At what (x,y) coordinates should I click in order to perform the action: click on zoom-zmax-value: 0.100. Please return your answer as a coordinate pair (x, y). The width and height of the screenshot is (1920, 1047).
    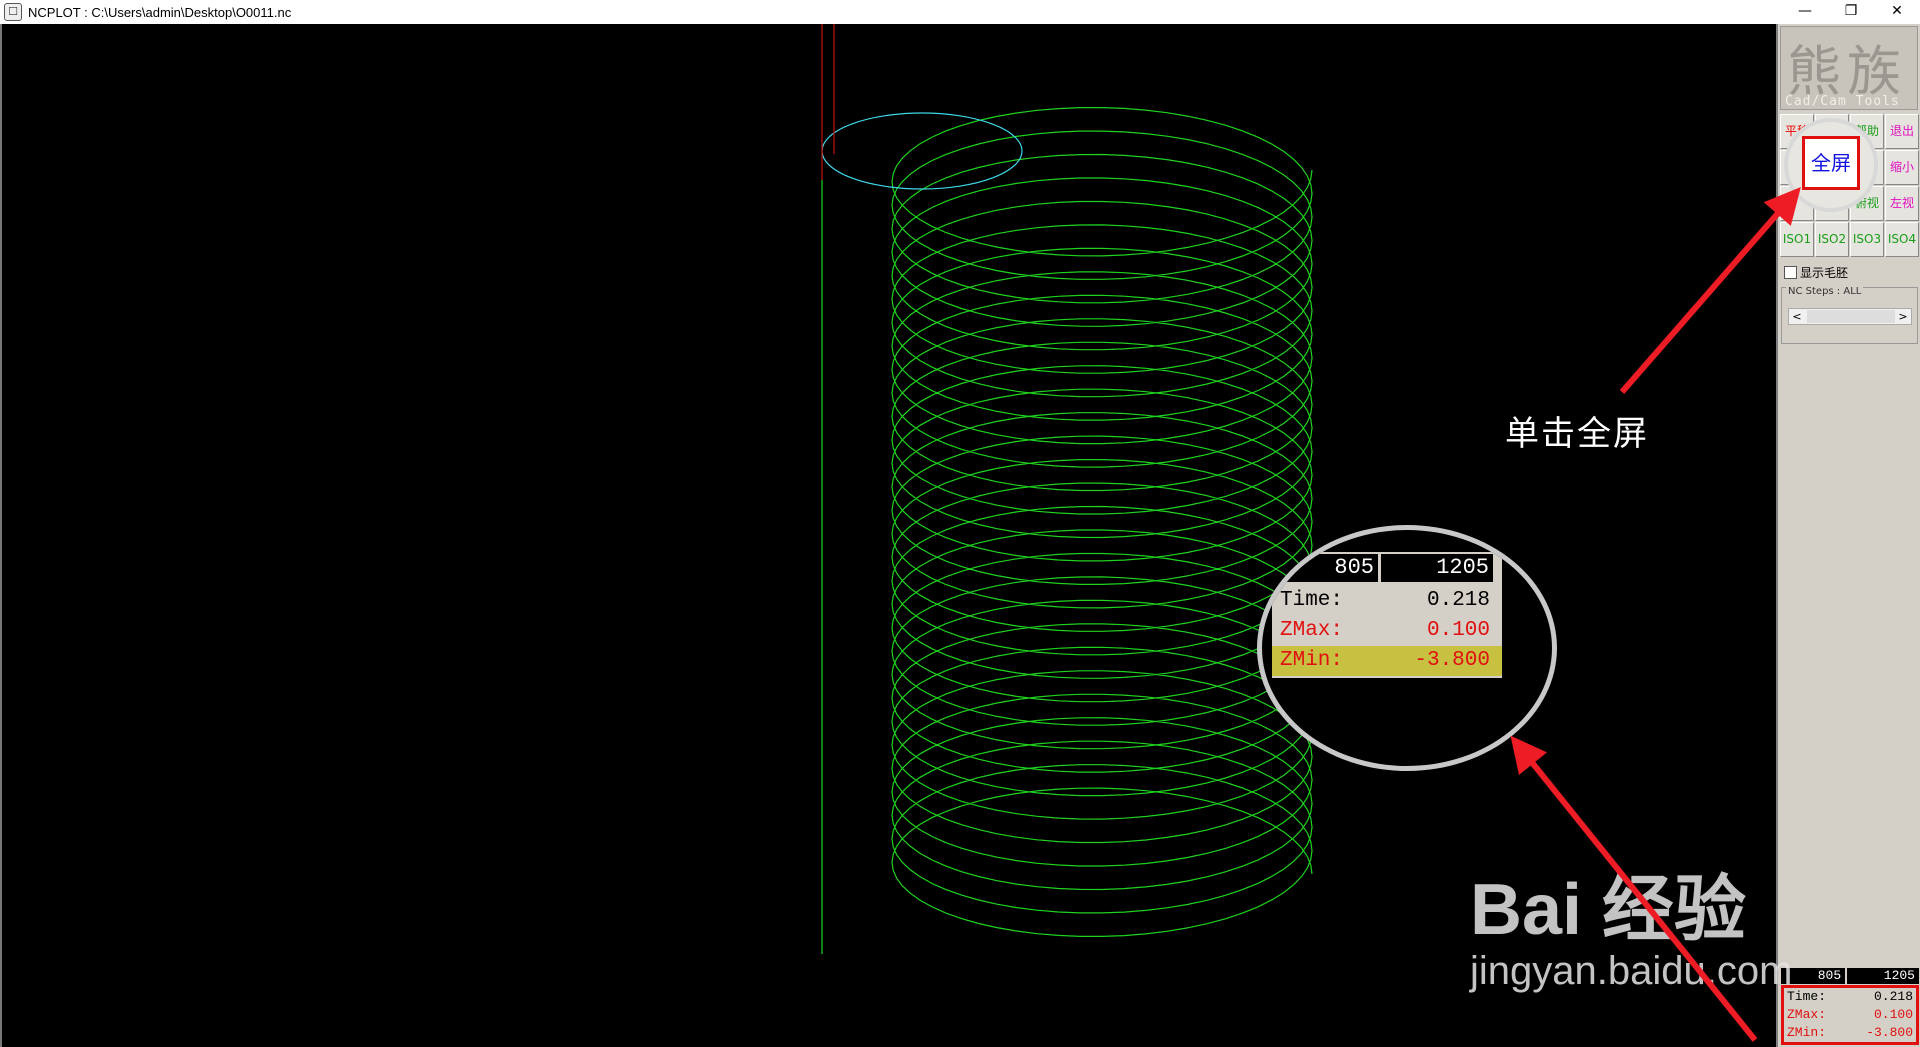
    Looking at the image, I should click on (1458, 630).